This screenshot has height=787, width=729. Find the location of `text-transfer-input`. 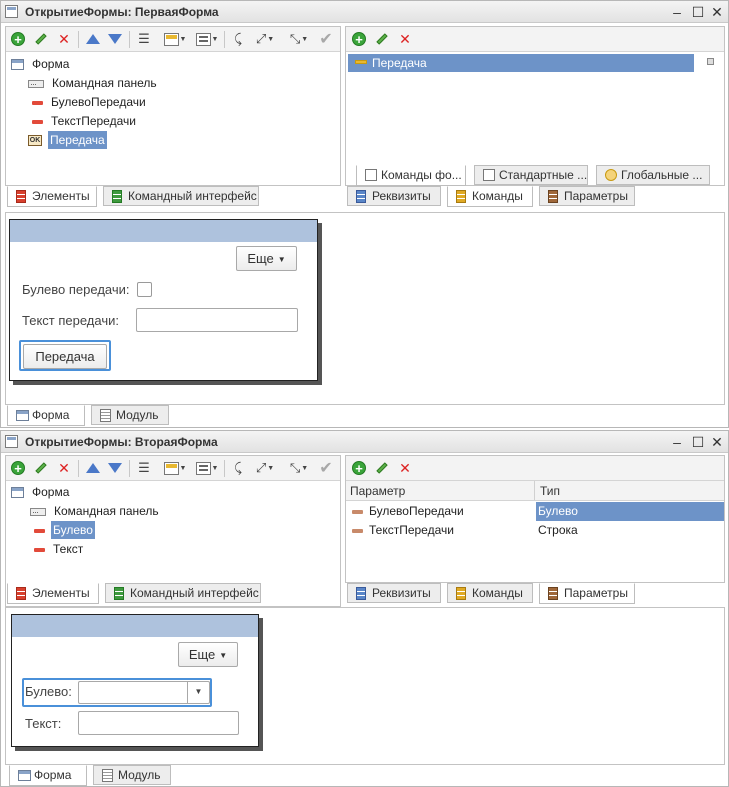

text-transfer-input is located at coordinates (217, 320).